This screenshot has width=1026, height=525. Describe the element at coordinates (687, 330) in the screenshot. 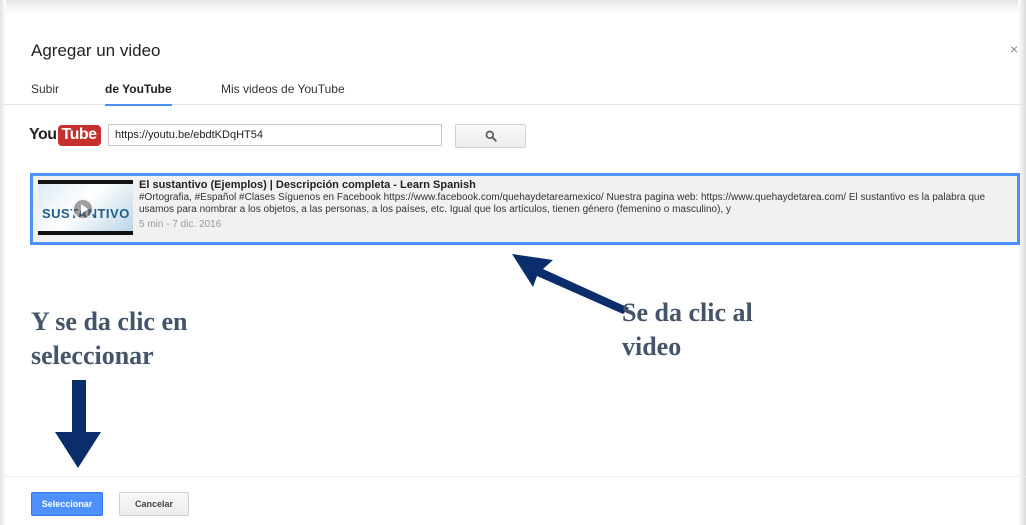

I see `annotation-right: Se da clic al video` at that location.